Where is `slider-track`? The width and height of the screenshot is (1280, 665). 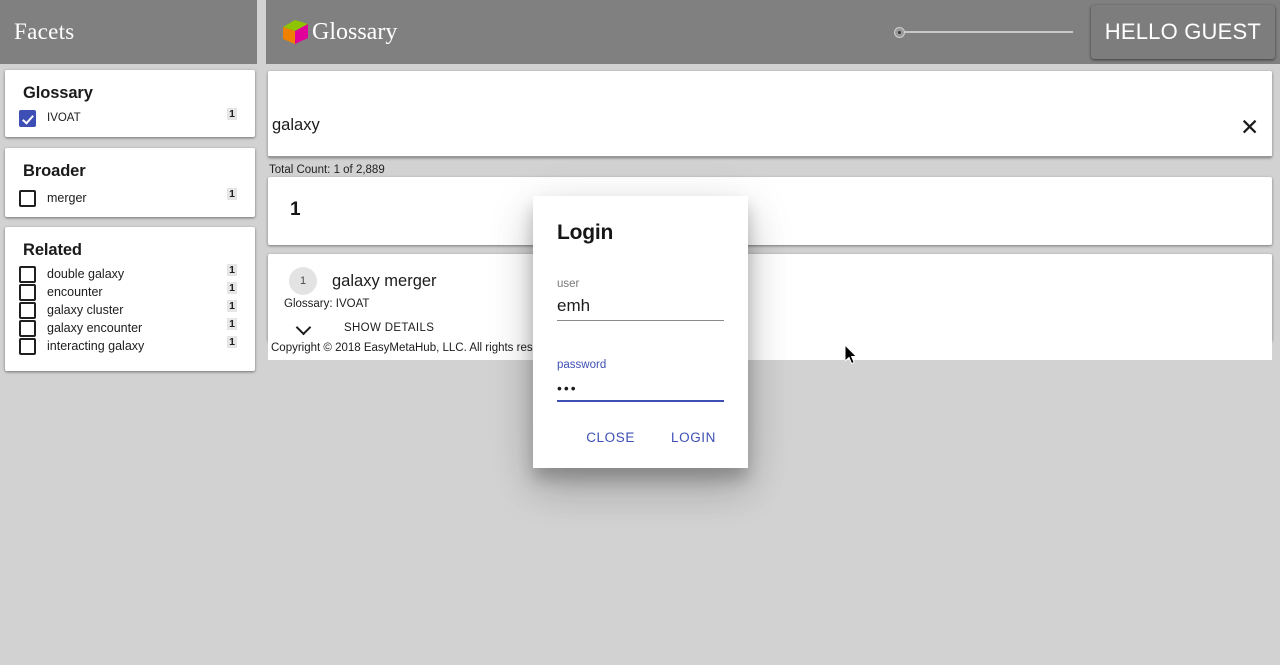
slider-track is located at coordinates (984, 32).